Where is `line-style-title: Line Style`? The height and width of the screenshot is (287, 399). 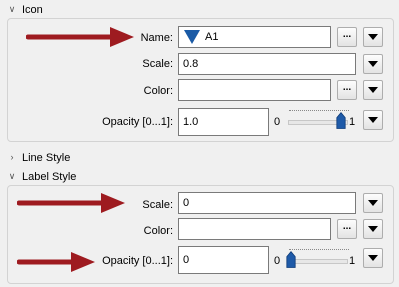 line-style-title: Line Style is located at coordinates (46, 158).